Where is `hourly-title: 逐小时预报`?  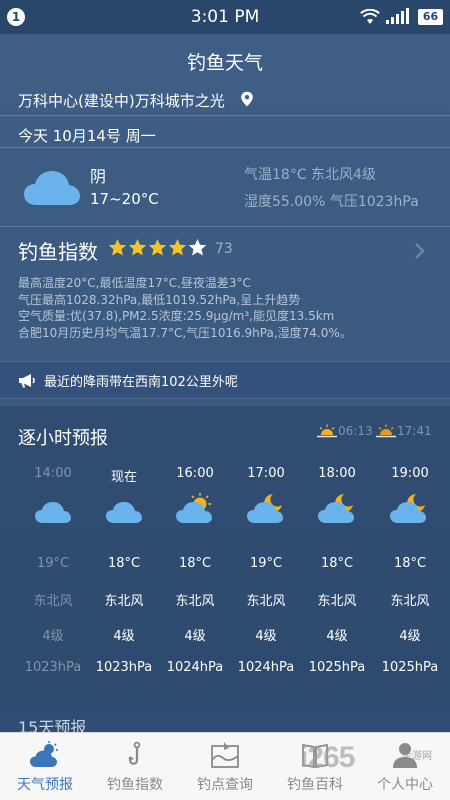 hourly-title: 逐小时预报 is located at coordinates (63, 438).